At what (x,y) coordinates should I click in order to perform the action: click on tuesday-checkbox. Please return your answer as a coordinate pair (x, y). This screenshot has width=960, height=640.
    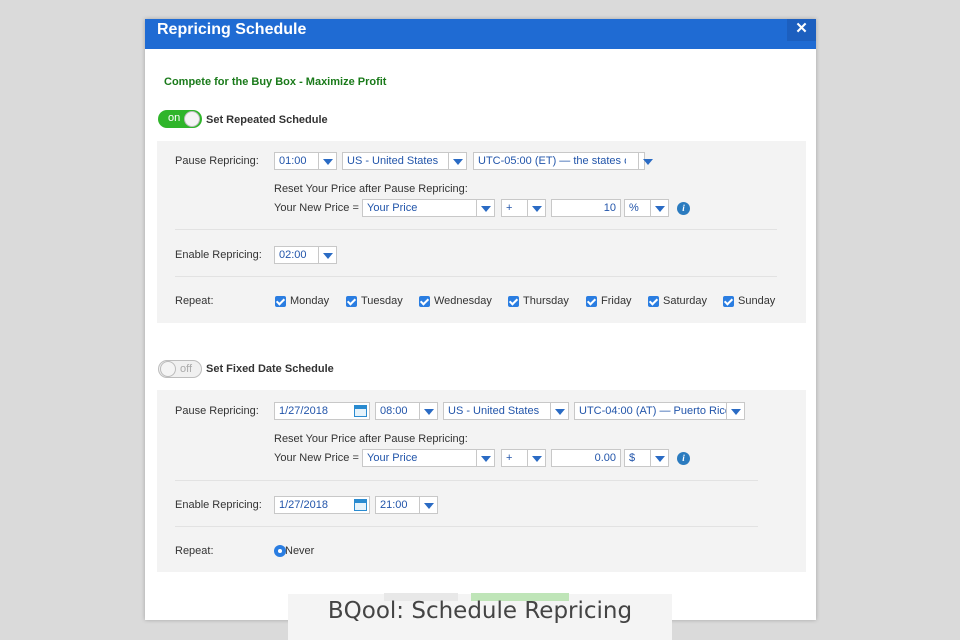
    Looking at the image, I should click on (351, 301).